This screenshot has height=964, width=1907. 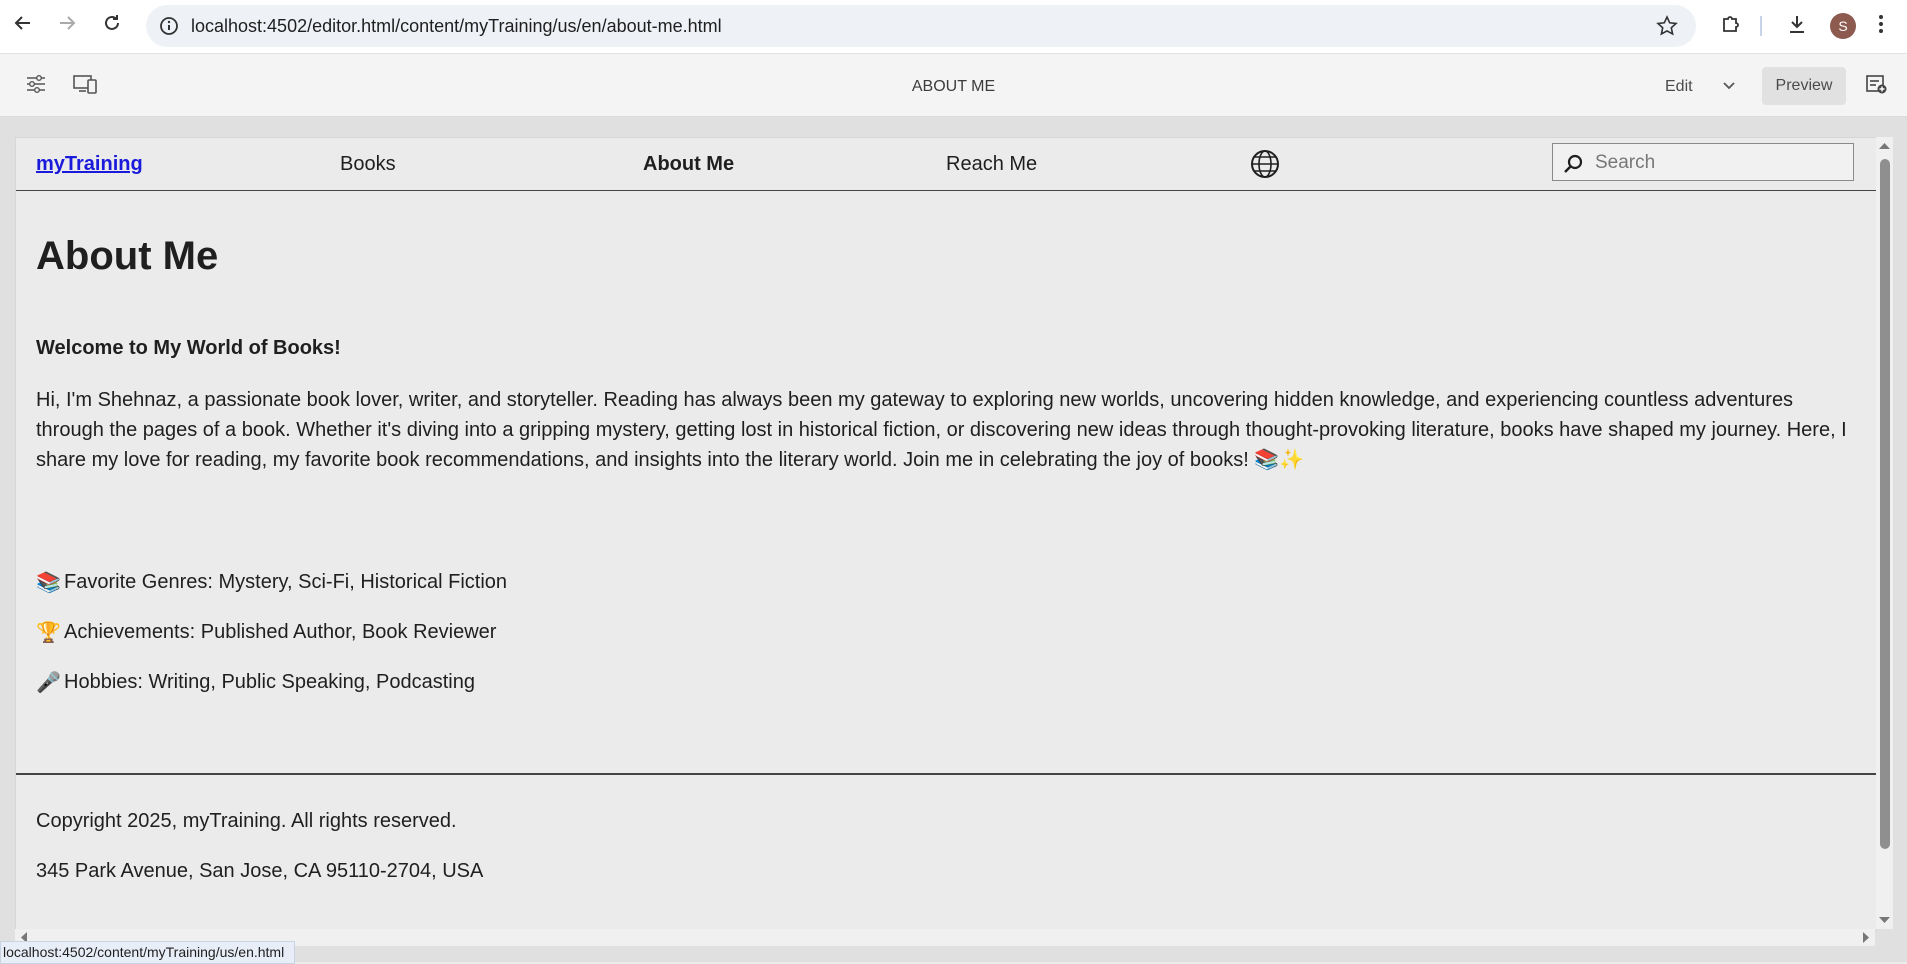 I want to click on reload-button, so click(x=112, y=23).